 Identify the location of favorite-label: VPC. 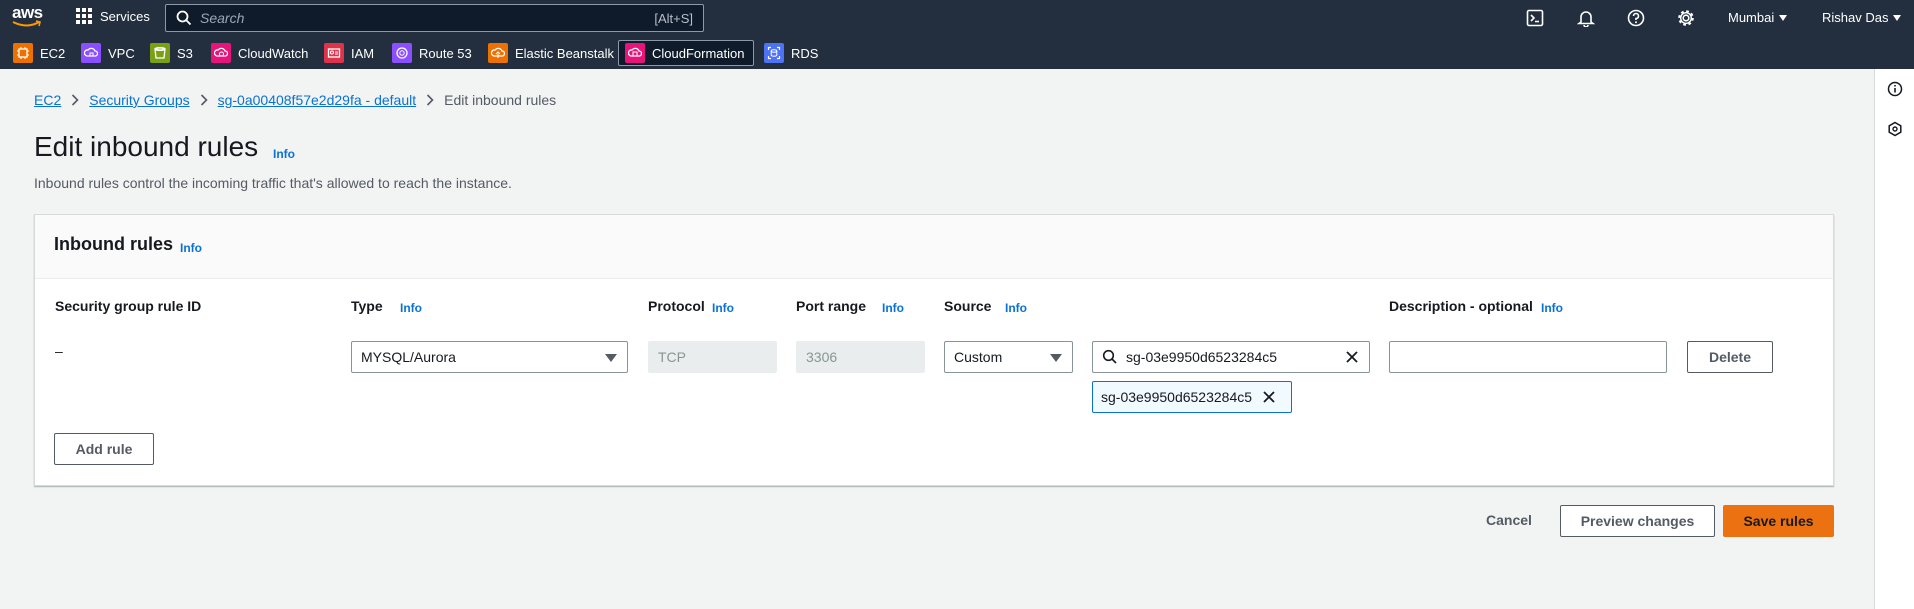
(121, 53).